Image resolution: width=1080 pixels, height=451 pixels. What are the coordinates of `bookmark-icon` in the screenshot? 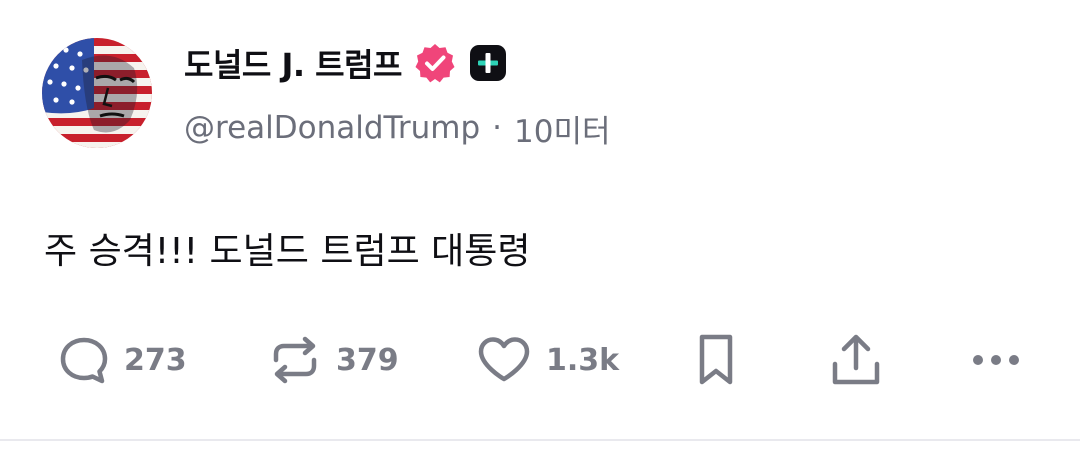 It's located at (716, 359).